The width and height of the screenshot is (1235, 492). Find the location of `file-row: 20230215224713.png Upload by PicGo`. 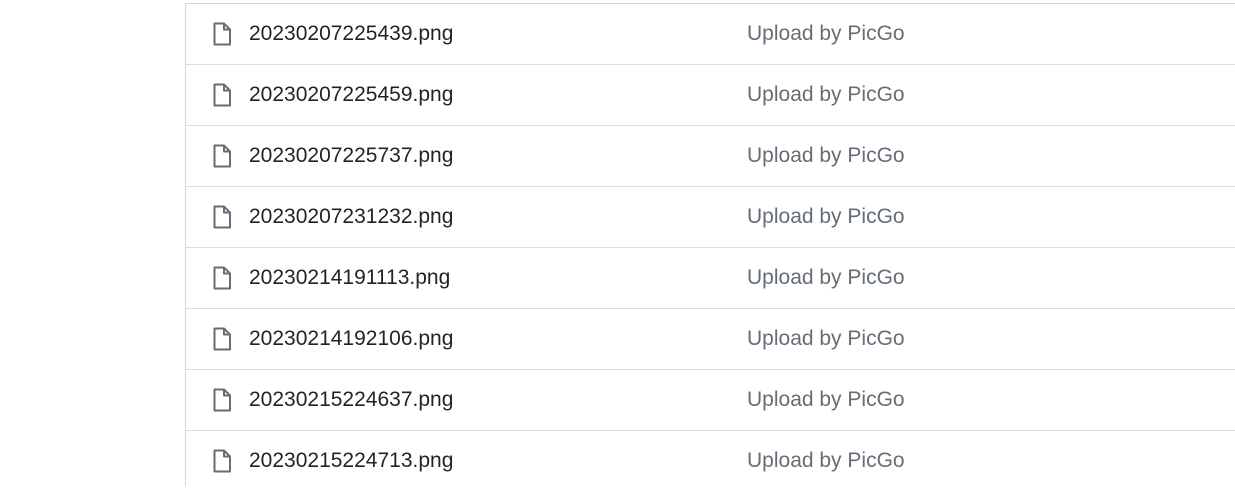

file-row: 20230215224713.png Upload by PicGo is located at coordinates (710, 461).